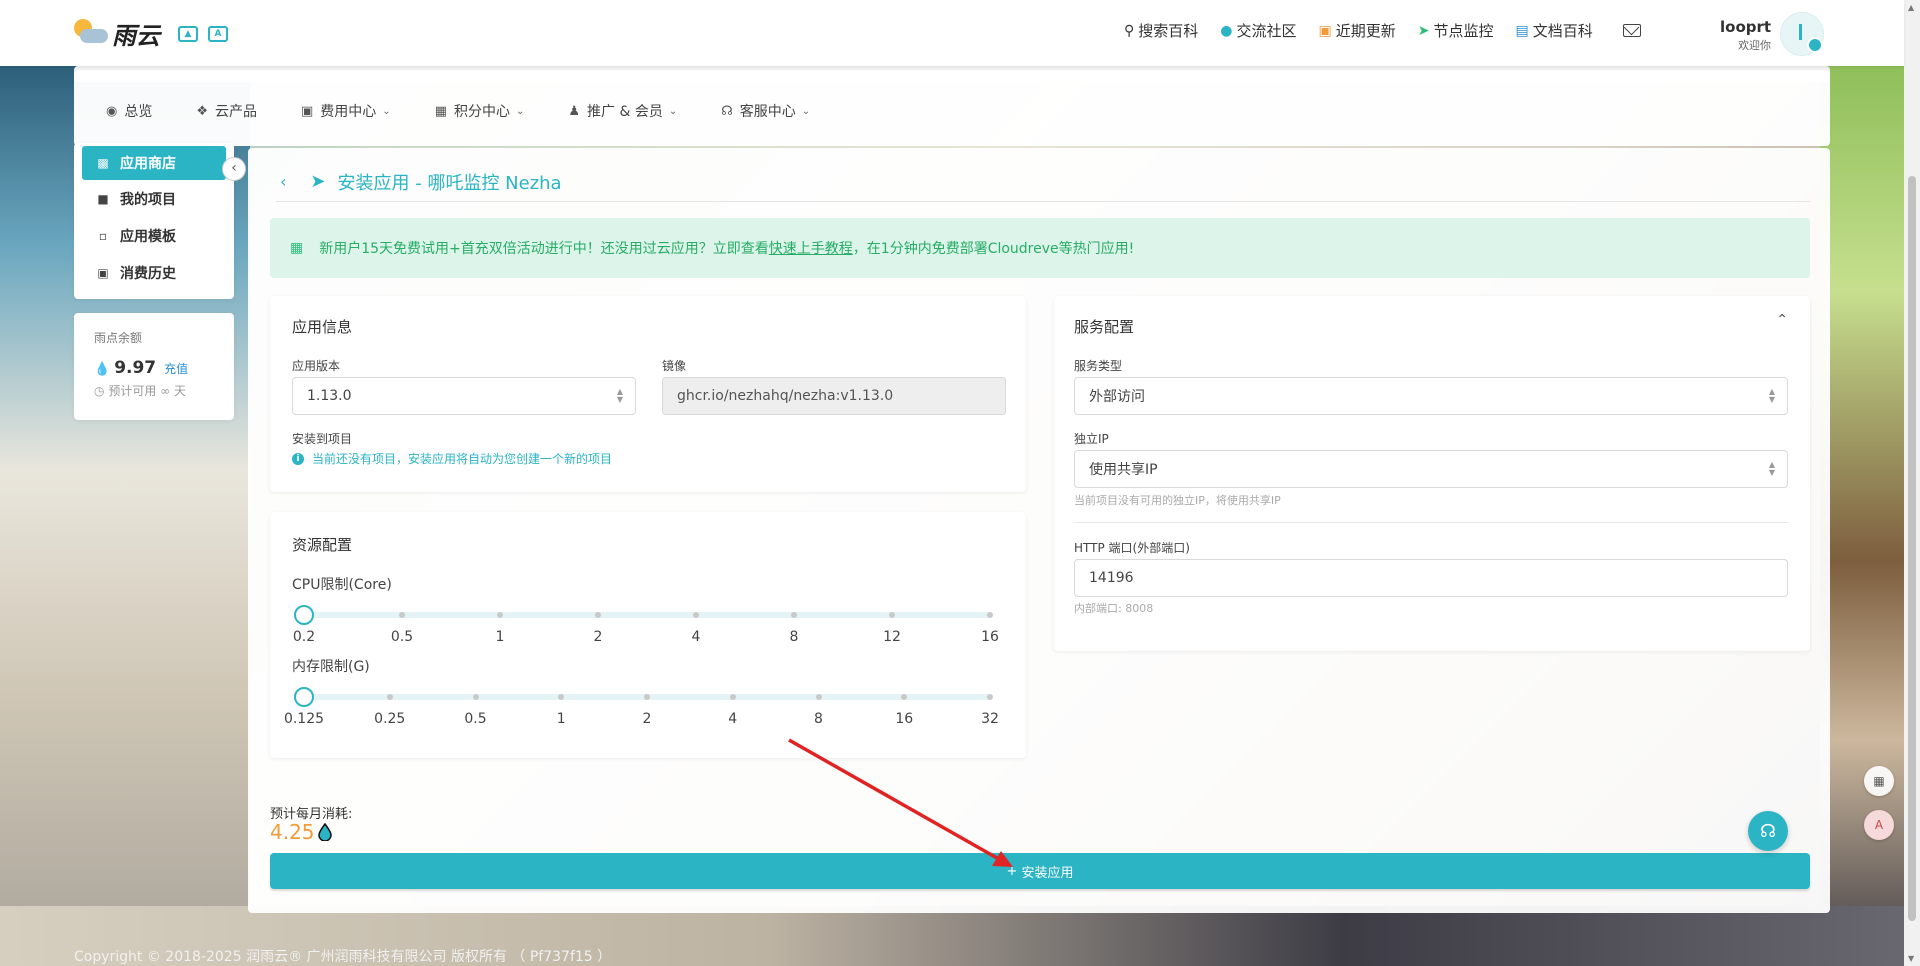  What do you see at coordinates (322, 545) in the screenshot?
I see `resources-title: 资源配置` at bounding box center [322, 545].